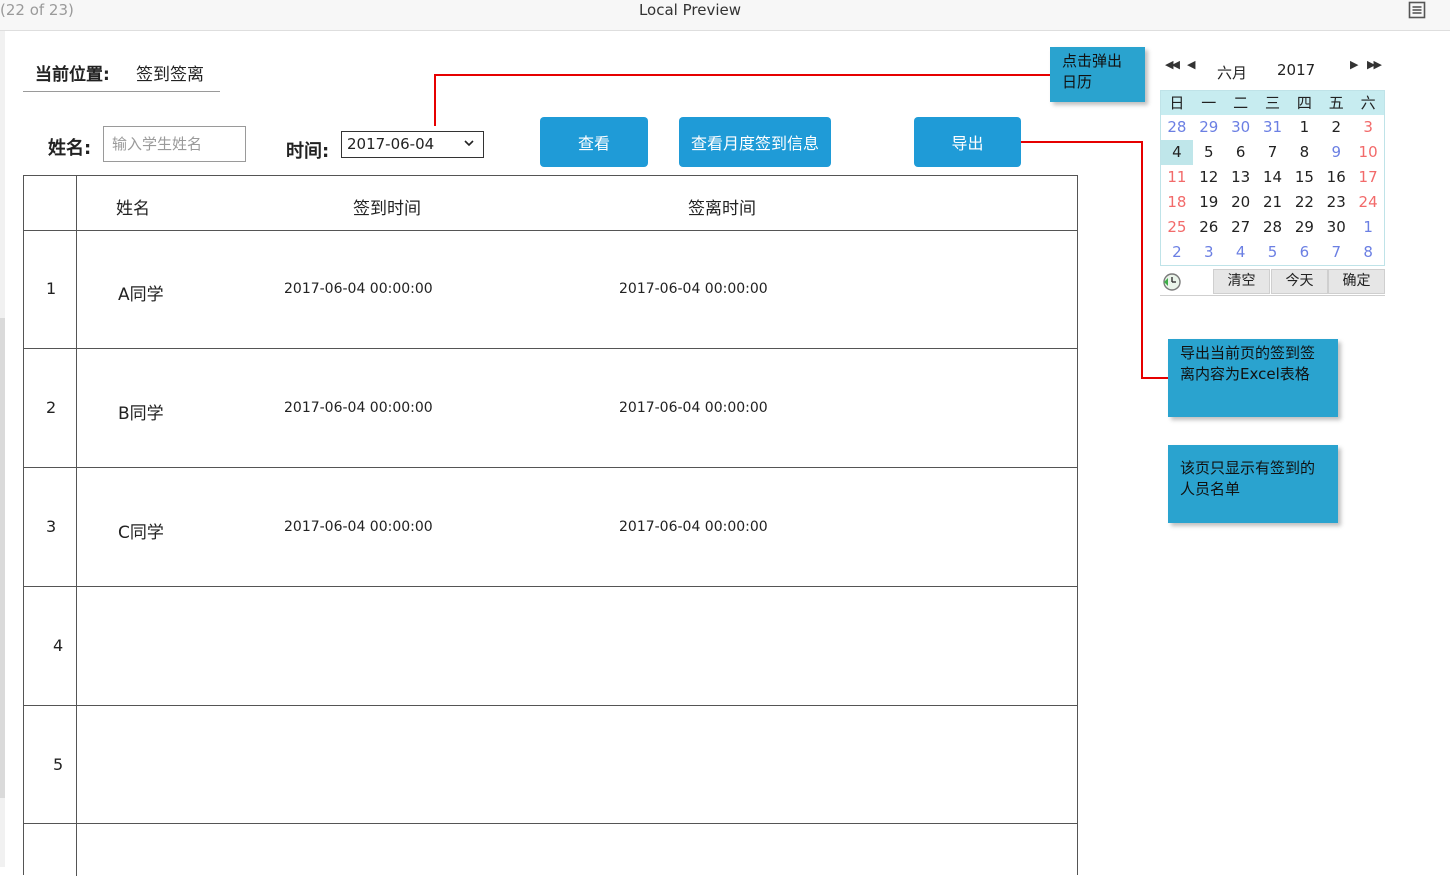  Describe the element at coordinates (1374, 64) in the screenshot. I see `next-year-icon: ▶▶` at that location.